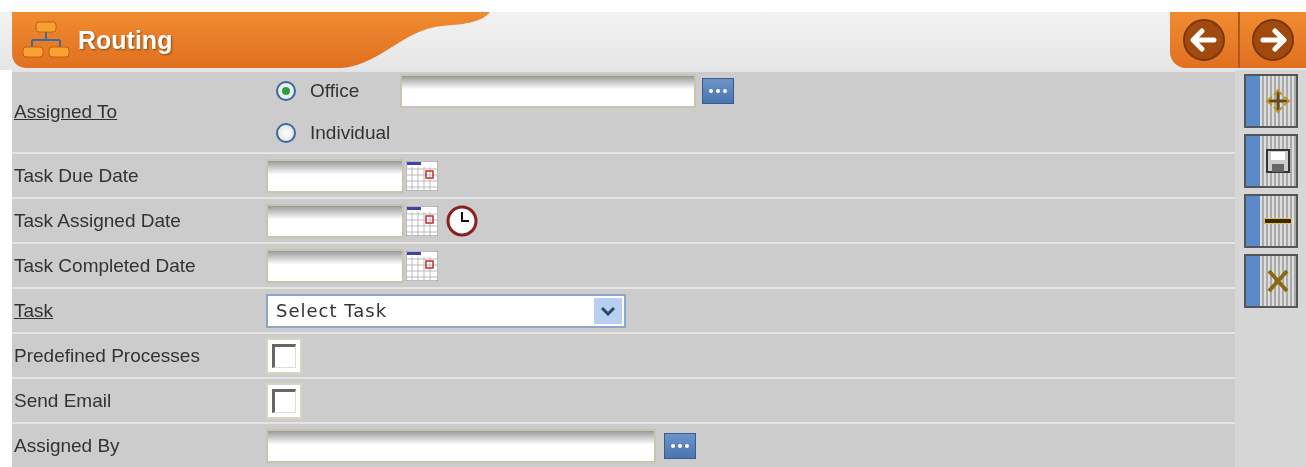 This screenshot has width=1306, height=467. What do you see at coordinates (335, 91) in the screenshot?
I see `radio-label: Office` at bounding box center [335, 91].